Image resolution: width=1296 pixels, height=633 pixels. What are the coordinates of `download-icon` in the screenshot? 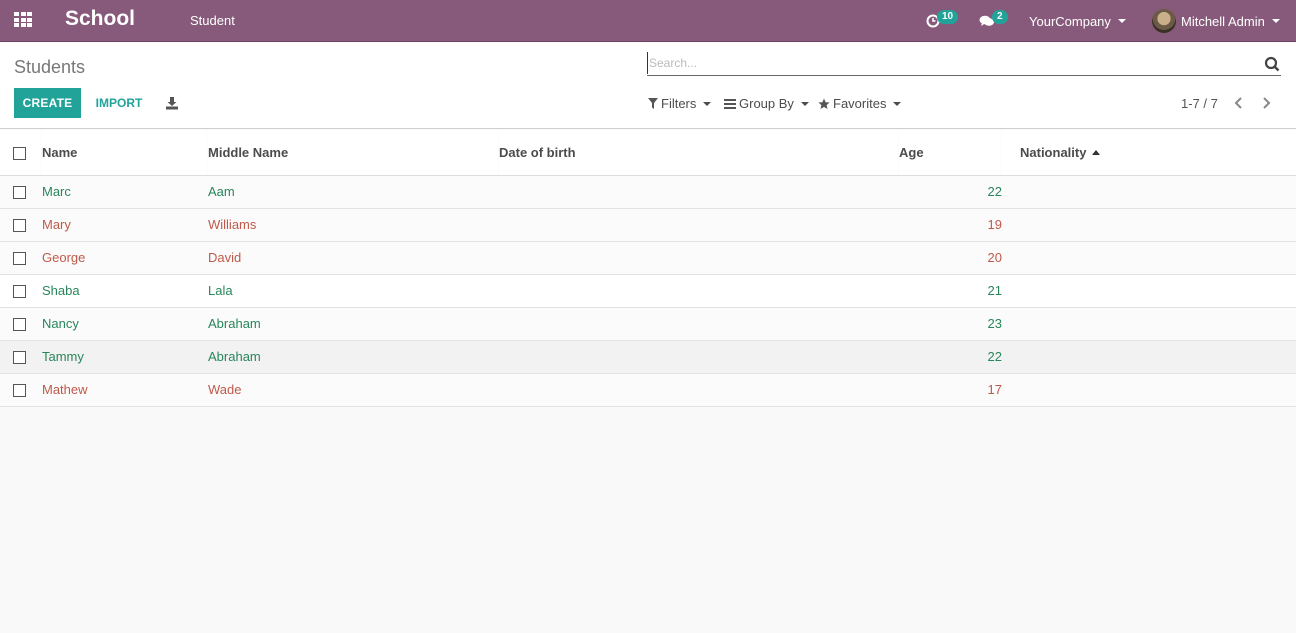 It's located at (172, 103).